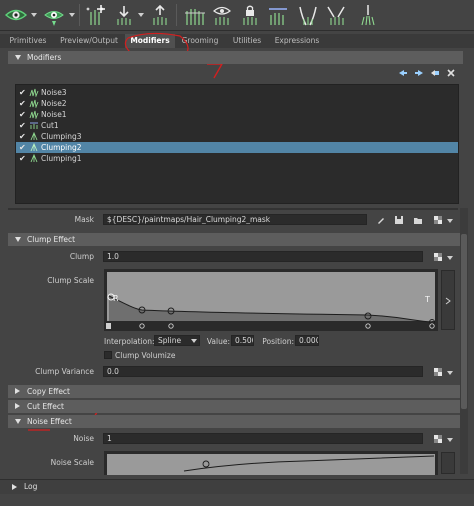 Image resolution: width=474 pixels, height=506 pixels. What do you see at coordinates (129, 341) in the screenshot?
I see `interpolation-label: Interpolation:` at bounding box center [129, 341].